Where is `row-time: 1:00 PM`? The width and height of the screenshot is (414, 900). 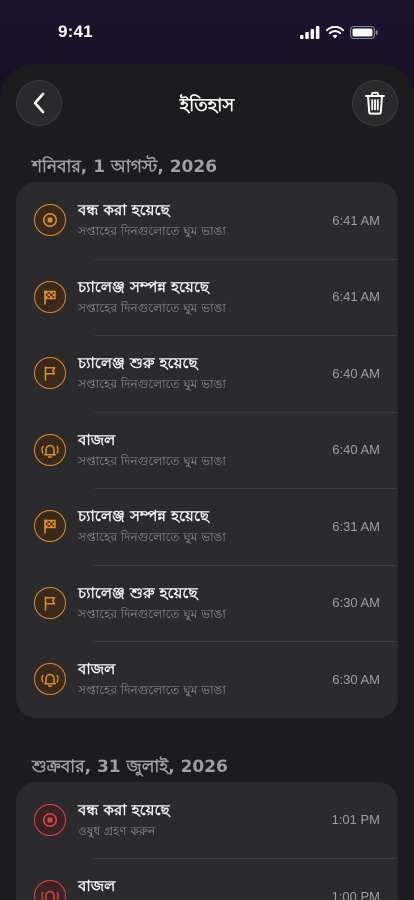
row-time: 1:00 PM is located at coordinates (355, 894).